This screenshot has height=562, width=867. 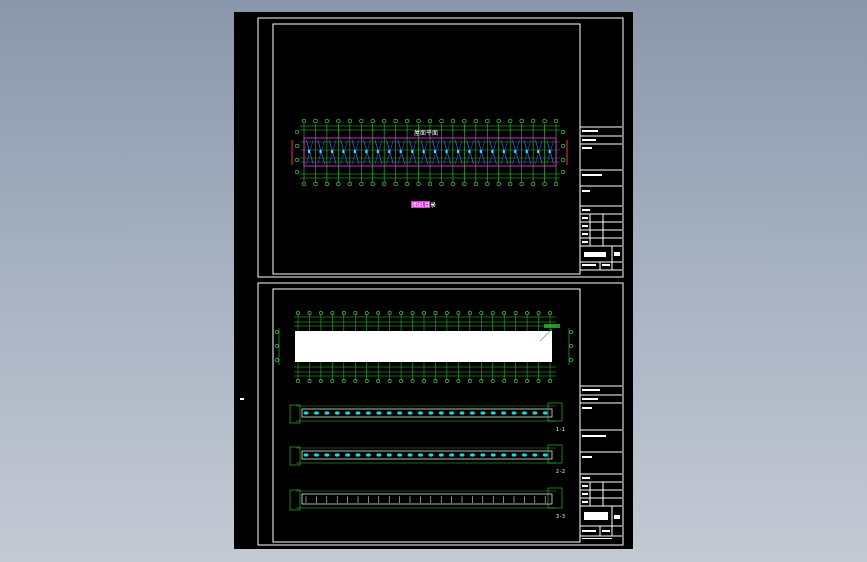 I want to click on slab-region, so click(x=423, y=346).